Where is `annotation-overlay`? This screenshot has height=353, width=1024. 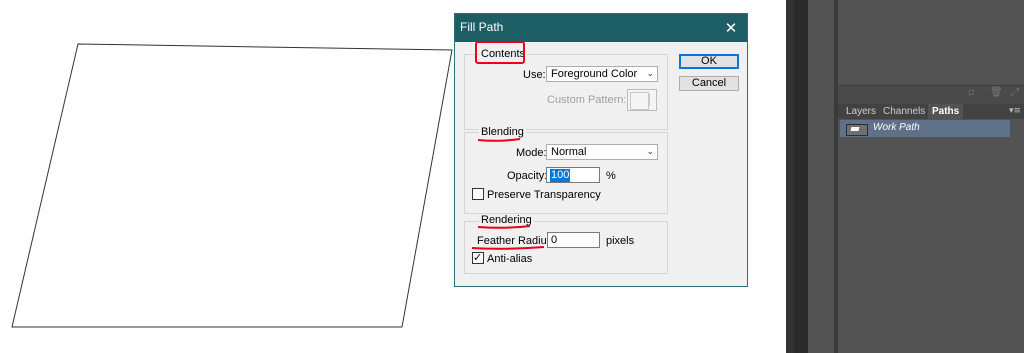
annotation-overlay is located at coordinates (508, 145).